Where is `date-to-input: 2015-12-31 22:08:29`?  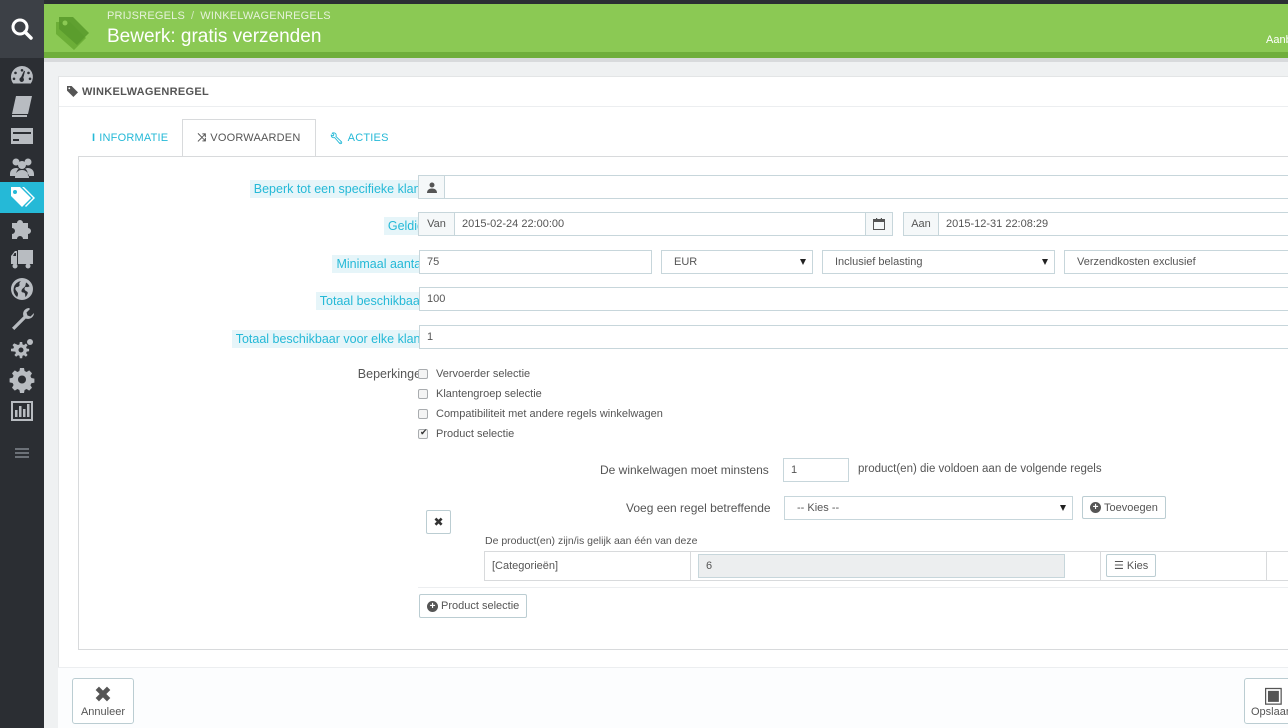 date-to-input: 2015-12-31 22:08:29 is located at coordinates (1113, 224).